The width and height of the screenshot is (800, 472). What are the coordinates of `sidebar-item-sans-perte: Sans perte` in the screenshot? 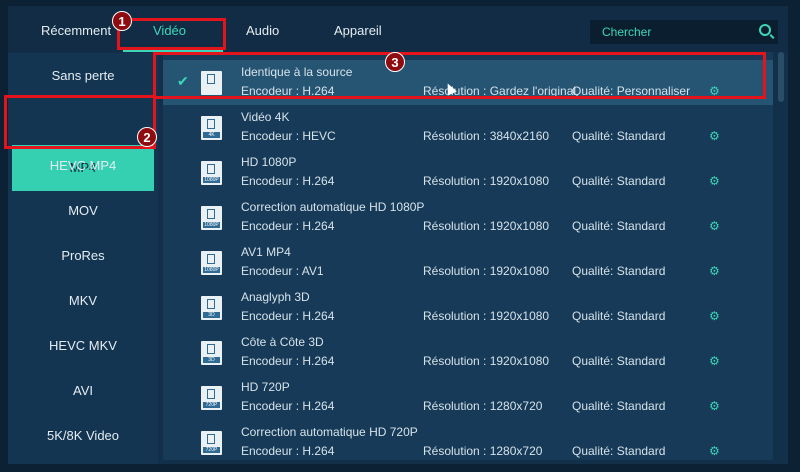 It's located at (83, 75).